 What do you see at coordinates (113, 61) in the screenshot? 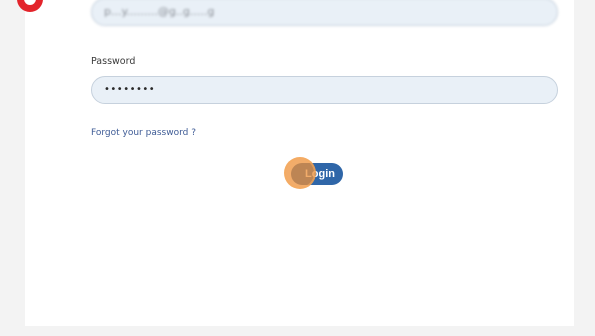
I see `password-label: Password` at bounding box center [113, 61].